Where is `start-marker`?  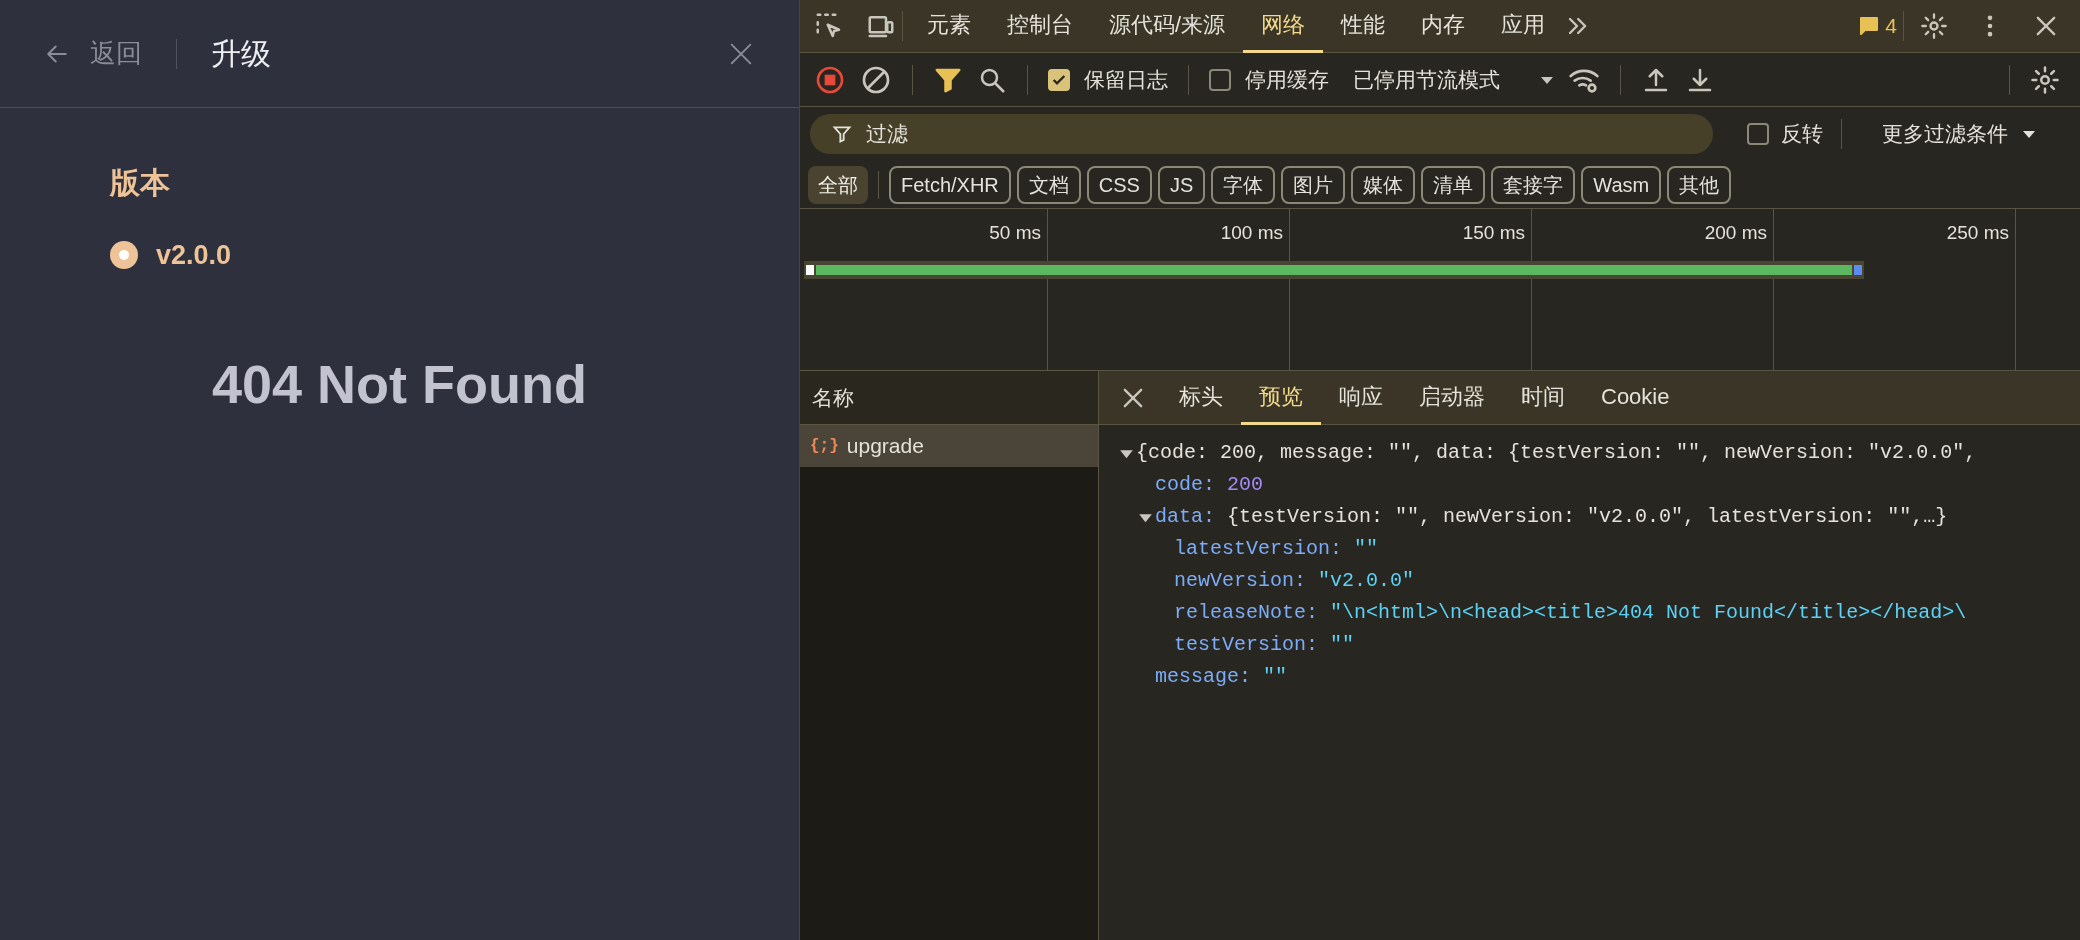
start-marker is located at coordinates (810, 270).